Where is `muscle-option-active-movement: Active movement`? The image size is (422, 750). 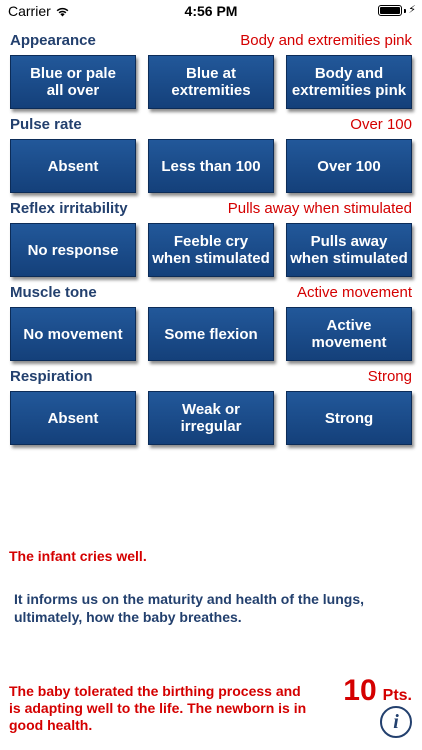 muscle-option-active-movement: Active movement is located at coordinates (349, 334).